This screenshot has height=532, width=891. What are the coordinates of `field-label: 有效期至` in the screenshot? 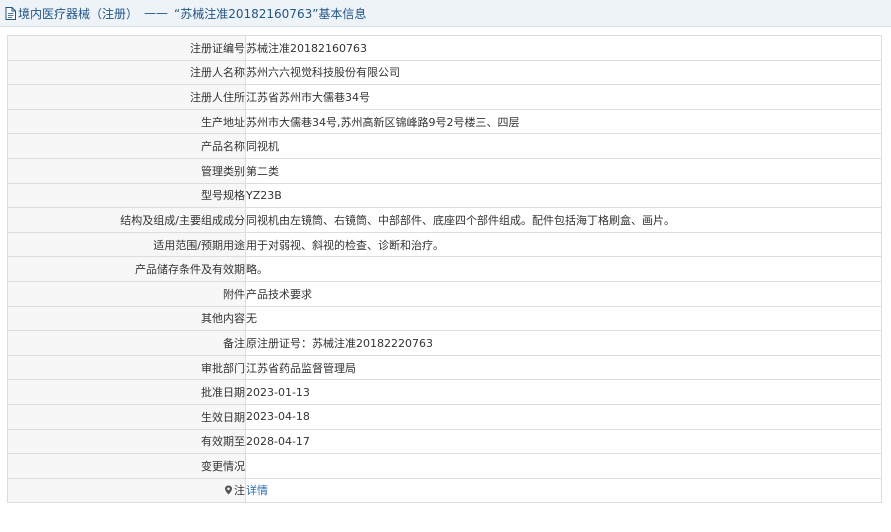 It's located at (126, 441).